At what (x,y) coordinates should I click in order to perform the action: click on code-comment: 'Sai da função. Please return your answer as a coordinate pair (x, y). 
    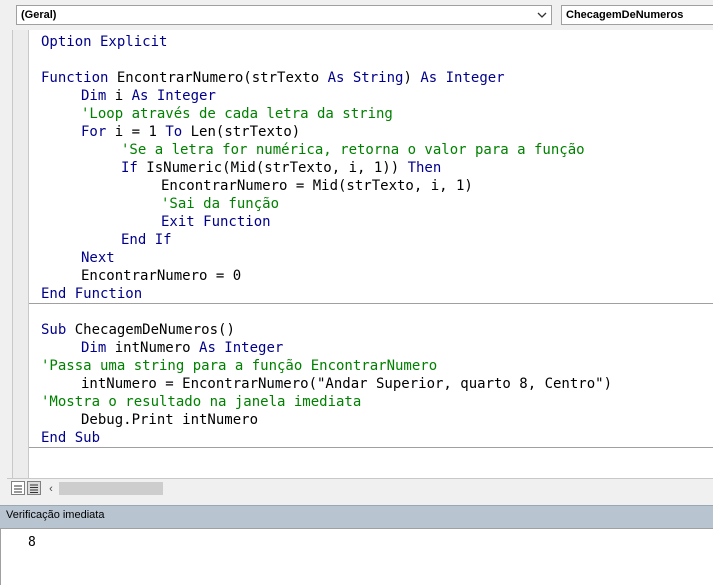
    Looking at the image, I should click on (220, 204).